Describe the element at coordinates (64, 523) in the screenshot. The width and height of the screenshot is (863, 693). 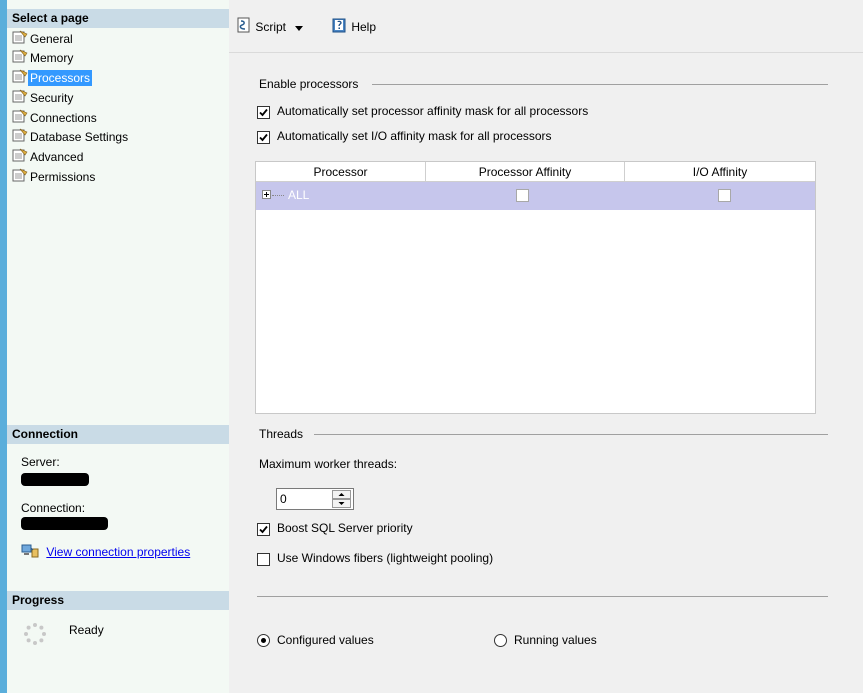
I see `connection-value-redacted` at that location.